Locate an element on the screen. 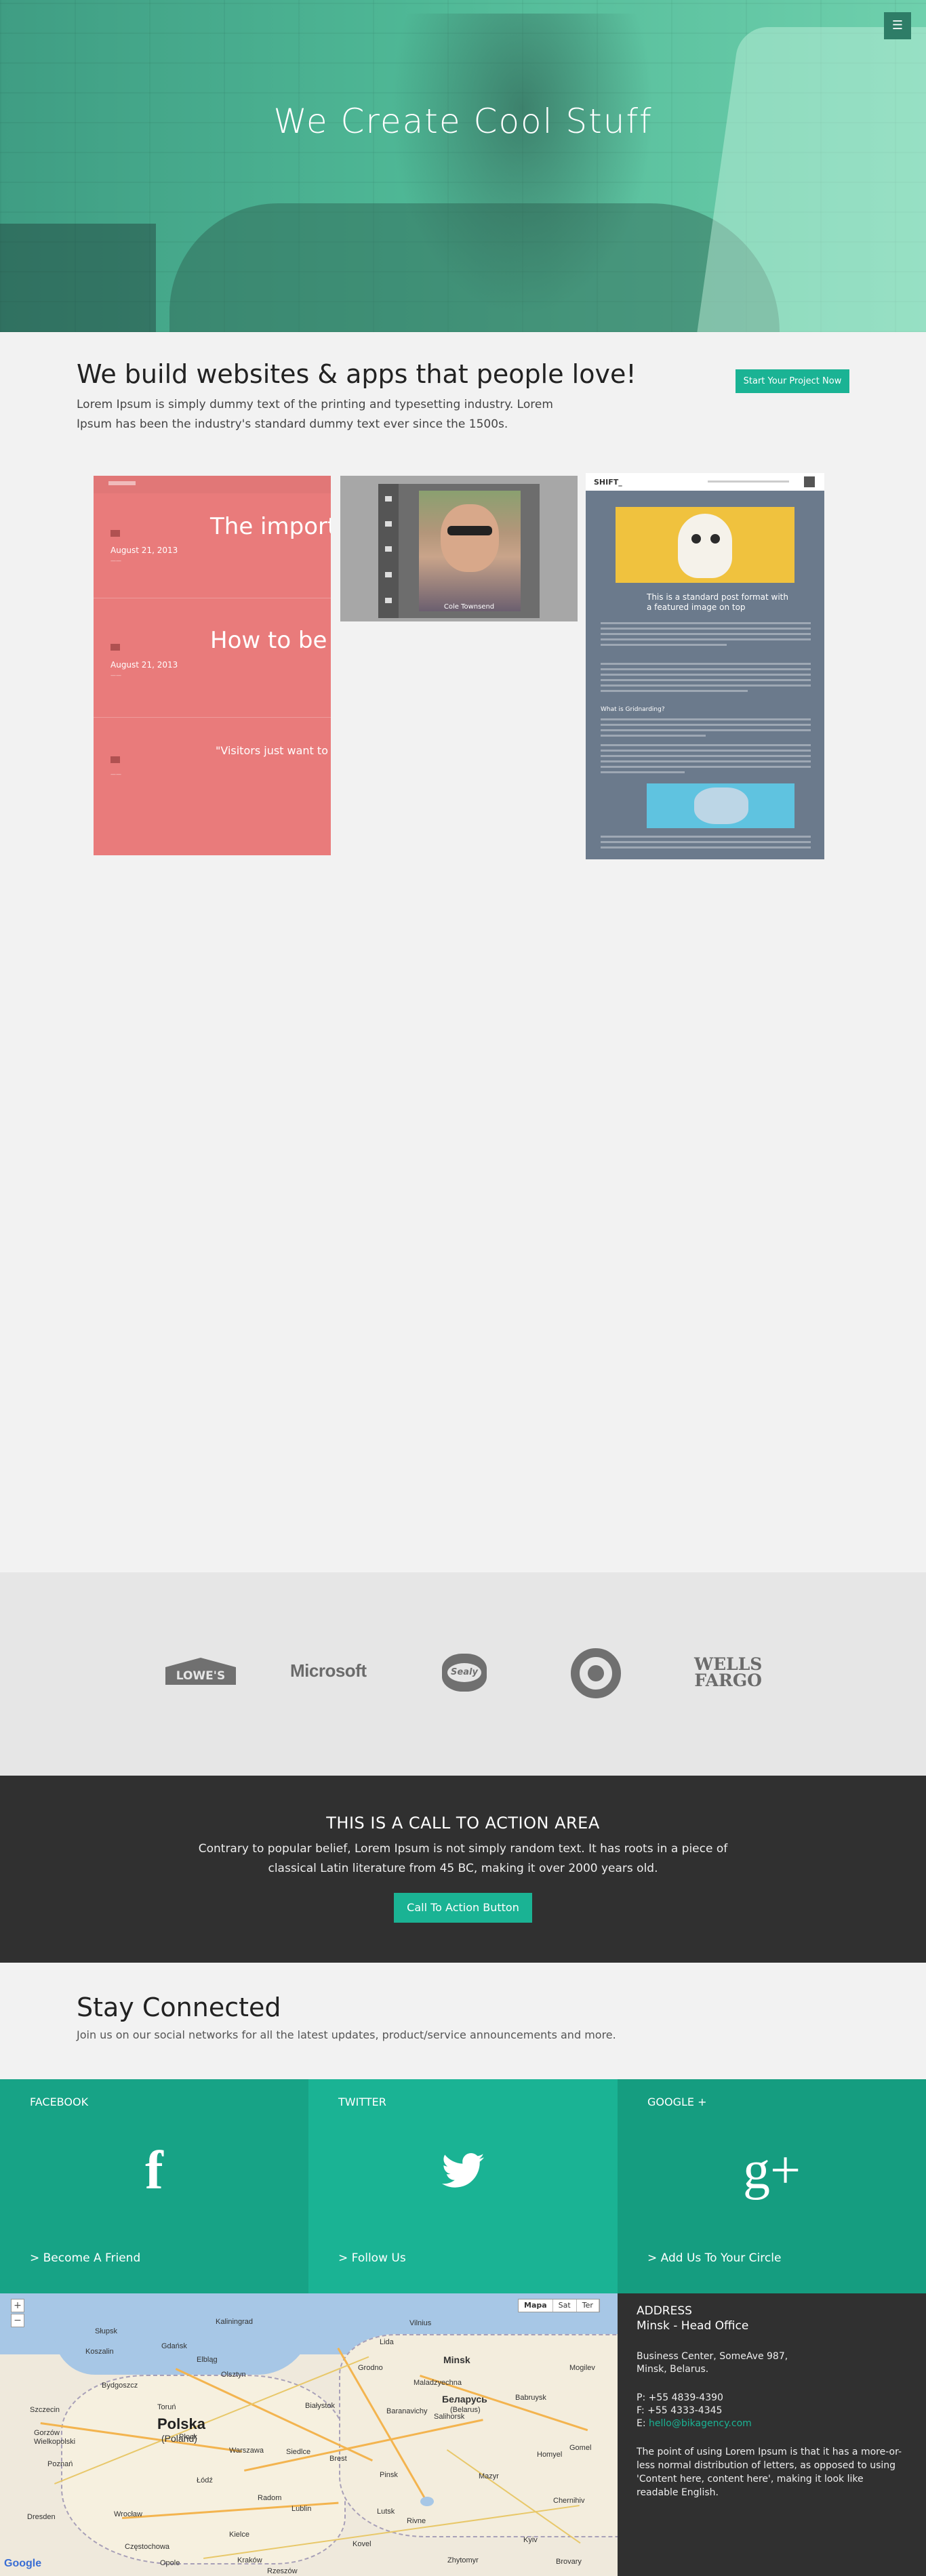 This screenshot has height=2576, width=926. wells-fargo-logo: WELLS FARGO is located at coordinates (728, 1672).